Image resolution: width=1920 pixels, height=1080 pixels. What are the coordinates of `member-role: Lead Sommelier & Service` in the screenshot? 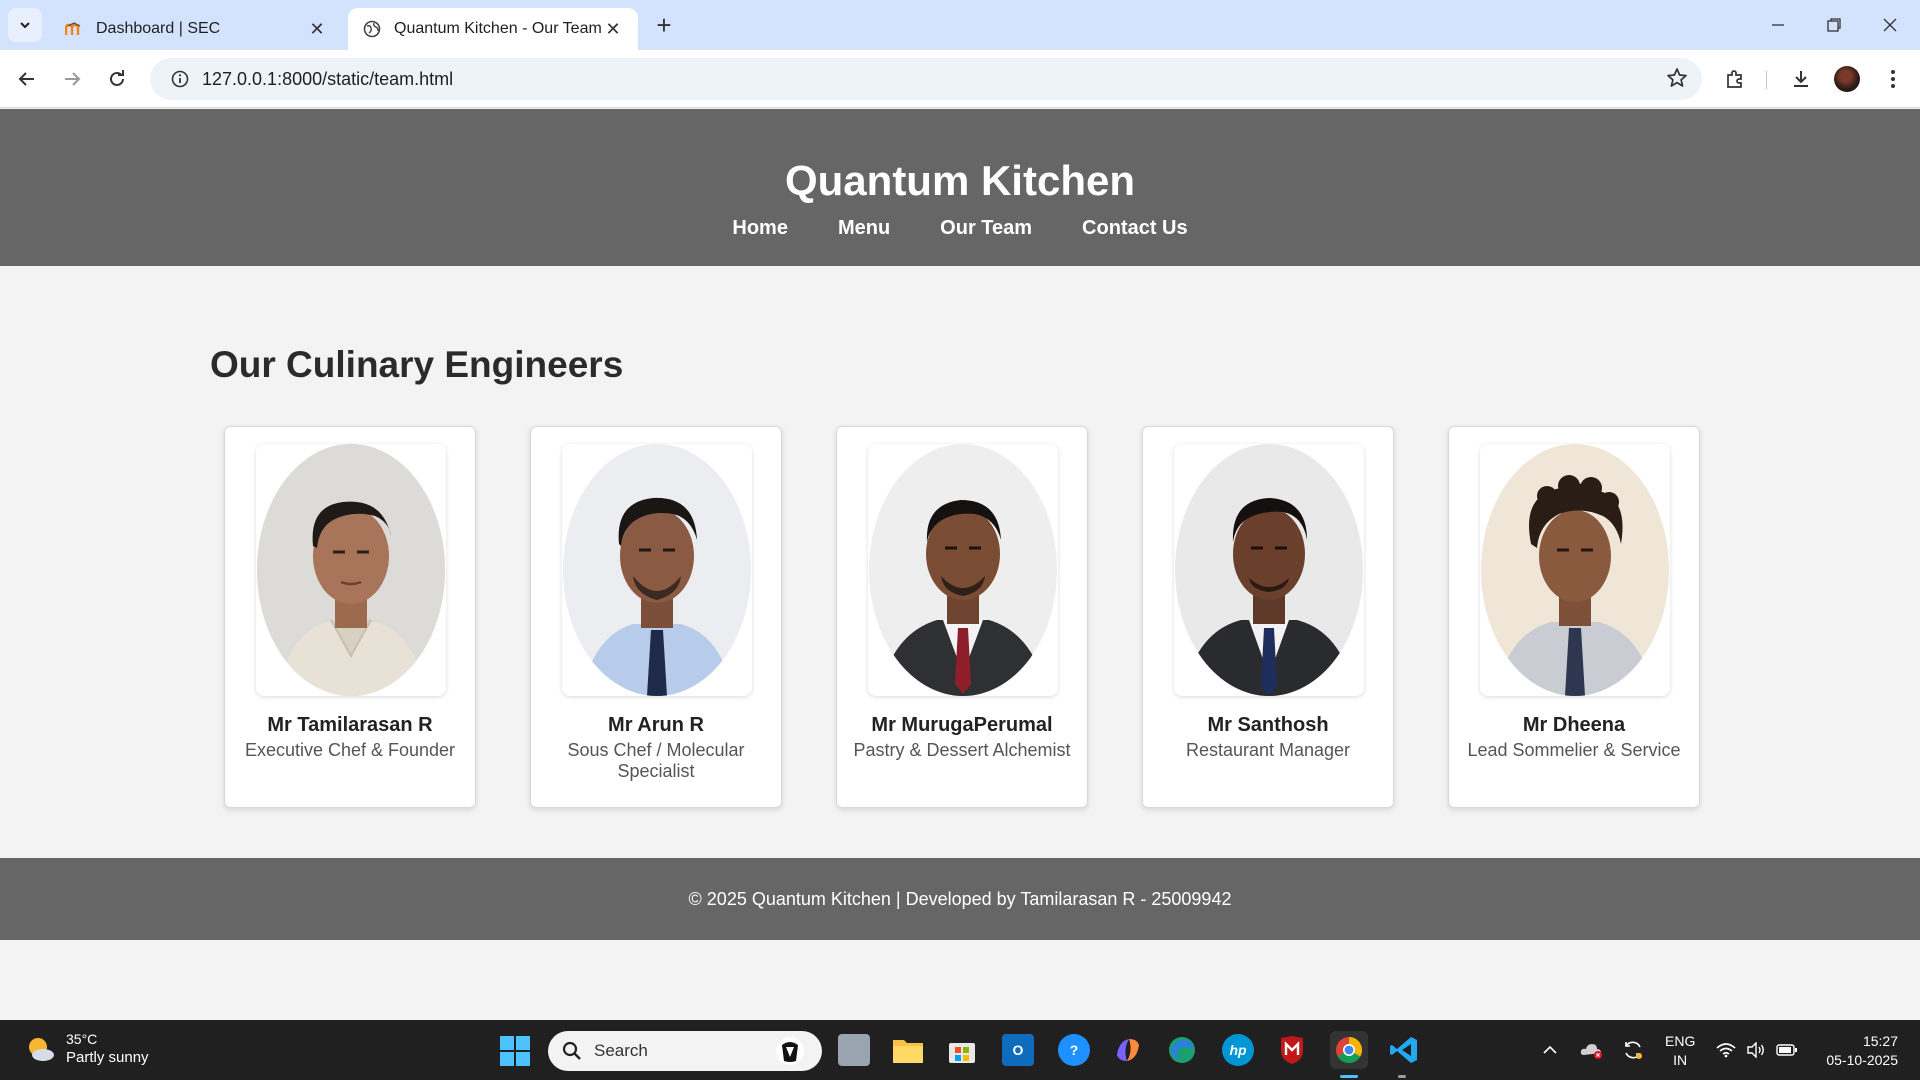 It's located at (1574, 750).